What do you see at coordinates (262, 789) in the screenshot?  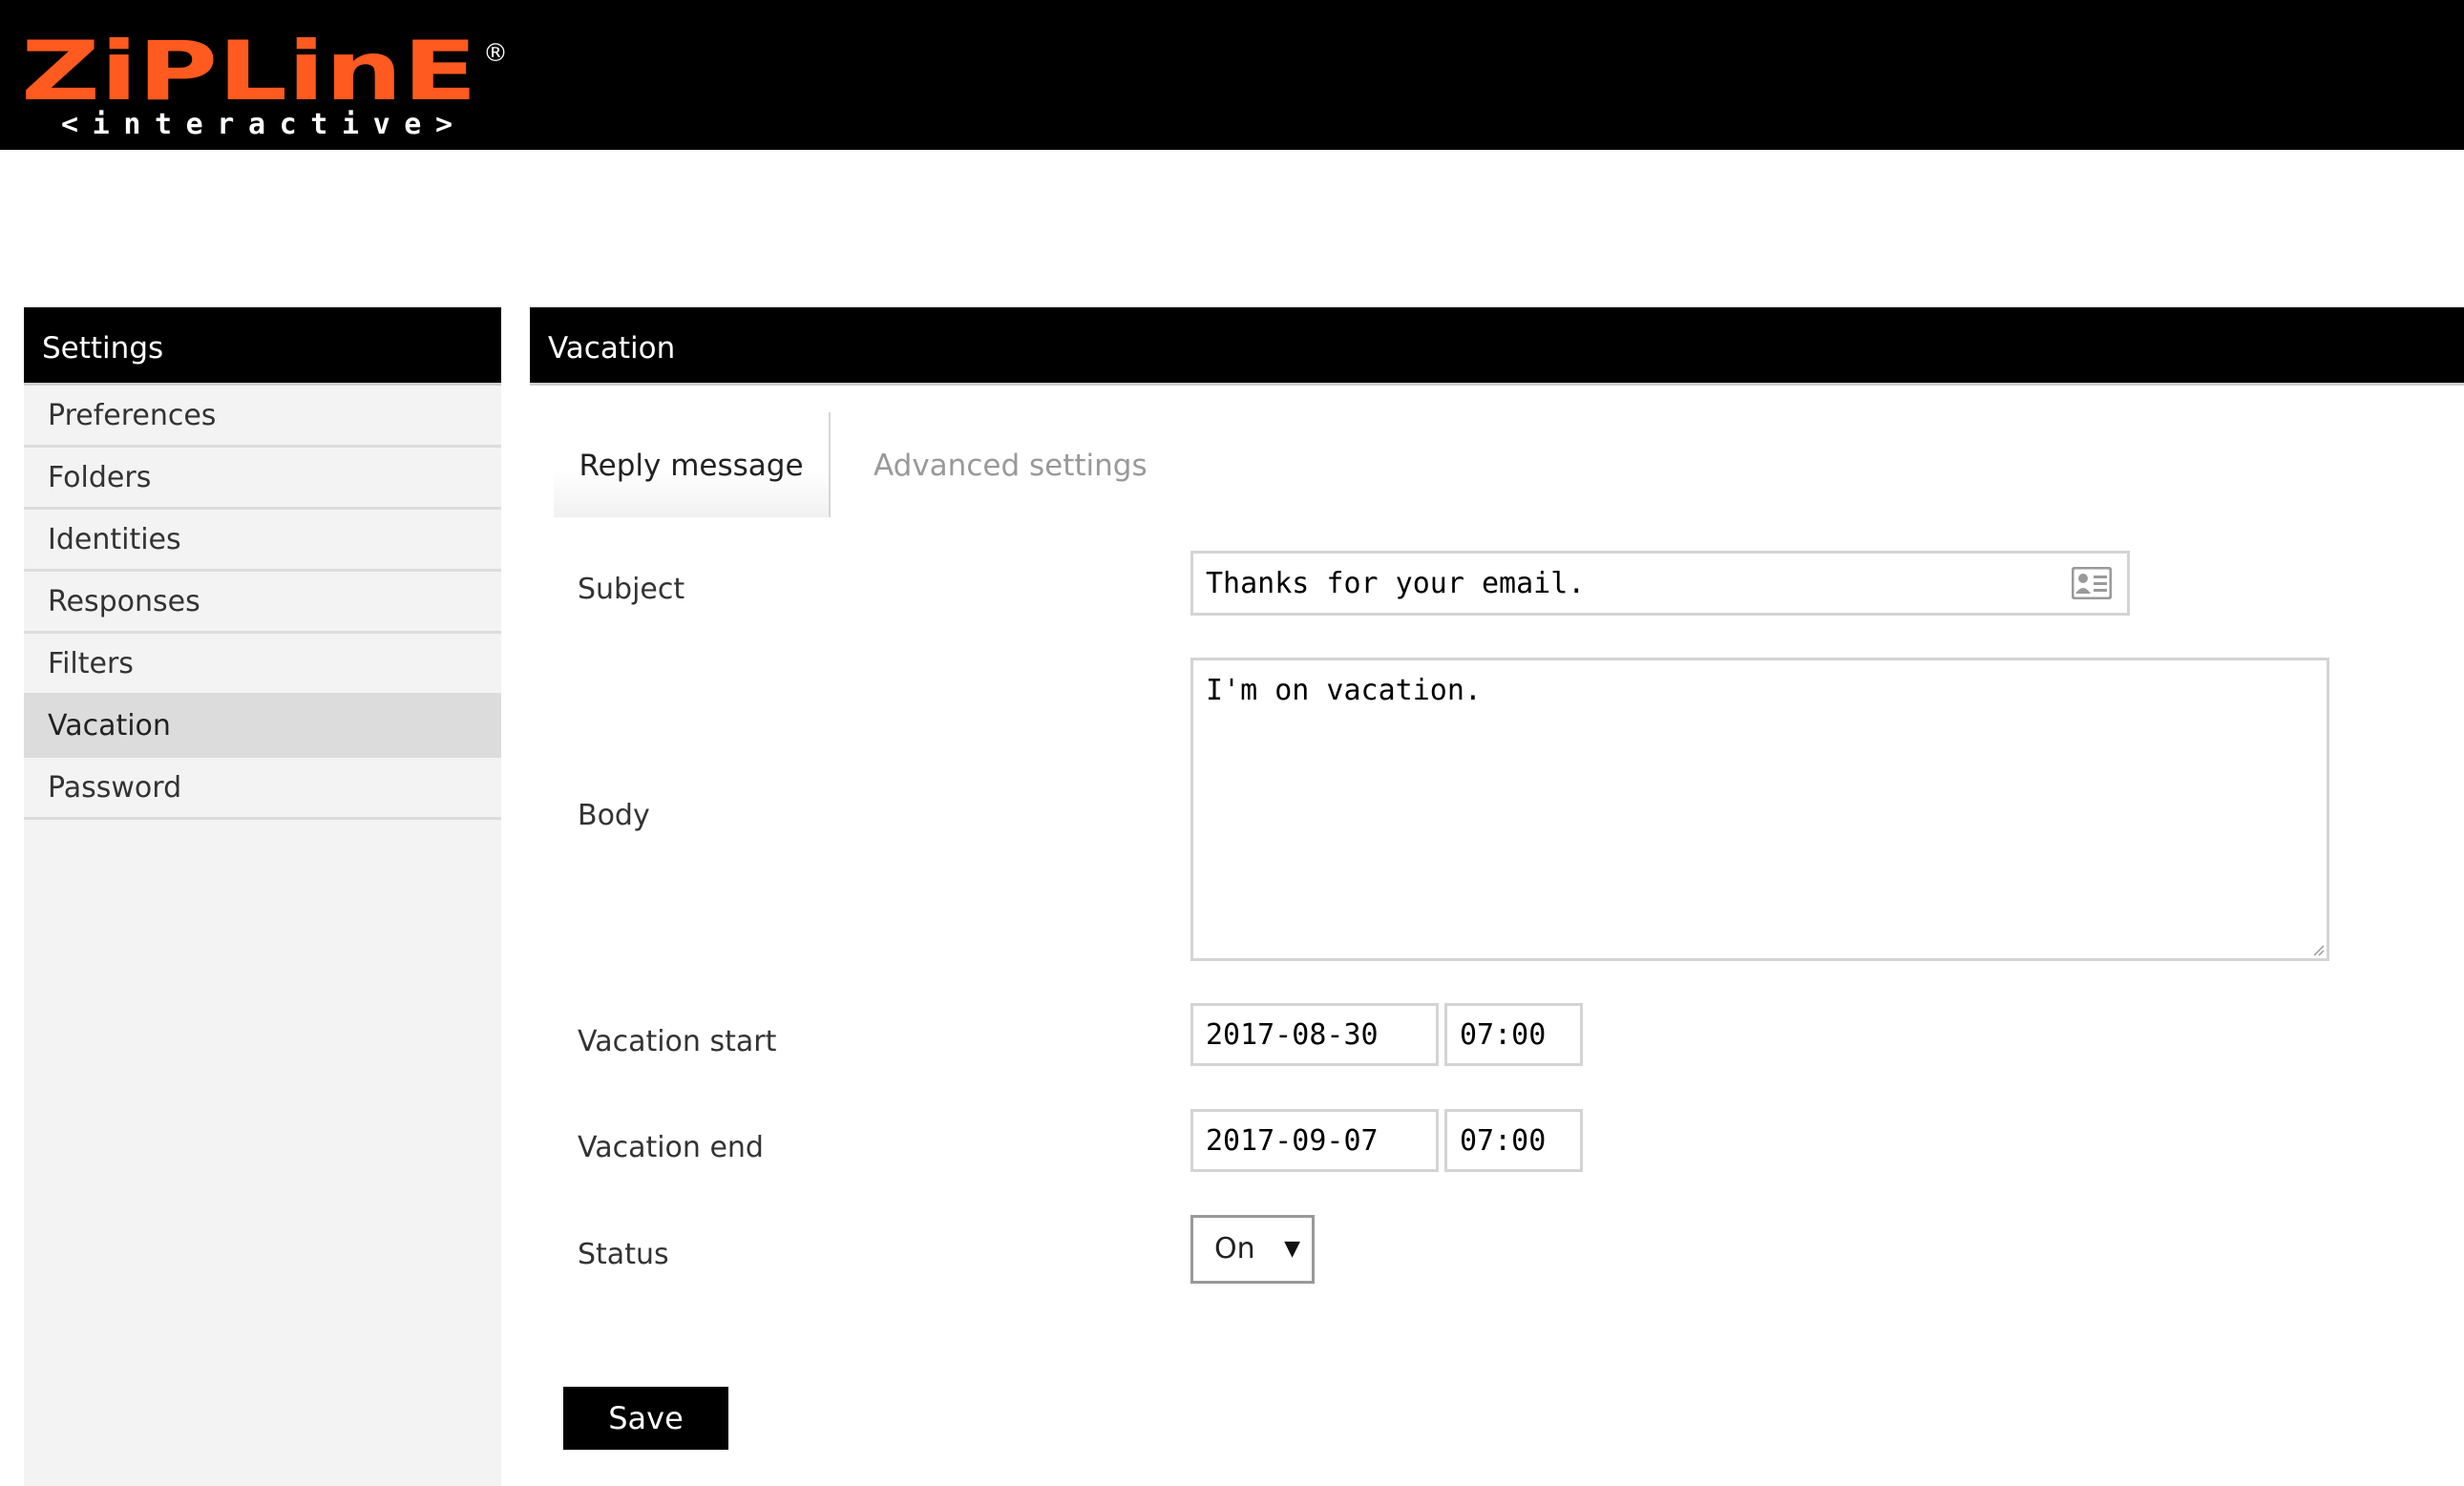 I see `sidebar-item-password: Password` at bounding box center [262, 789].